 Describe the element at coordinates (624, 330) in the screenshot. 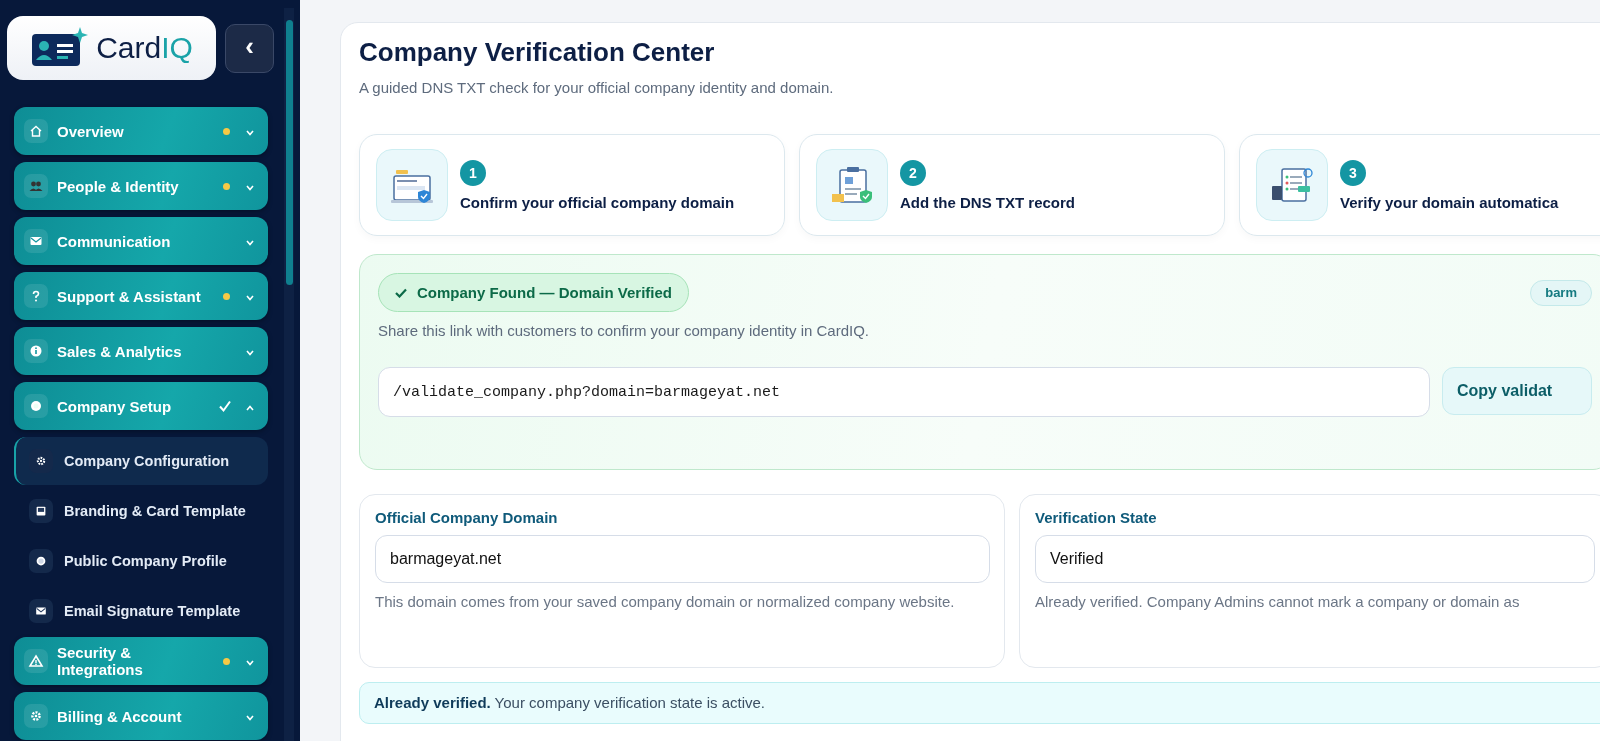

I see `panel-description: Share this link with customers to confirm your company identity in CardIQ.` at that location.